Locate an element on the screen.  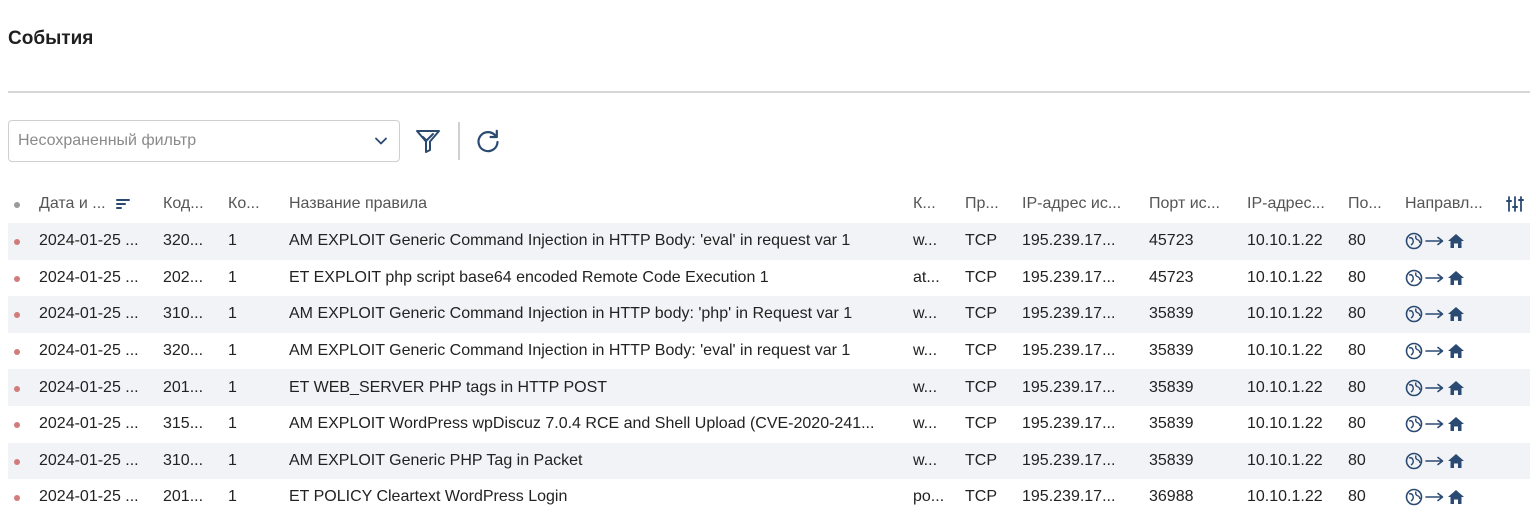
filter-check-icon is located at coordinates (428, 141).